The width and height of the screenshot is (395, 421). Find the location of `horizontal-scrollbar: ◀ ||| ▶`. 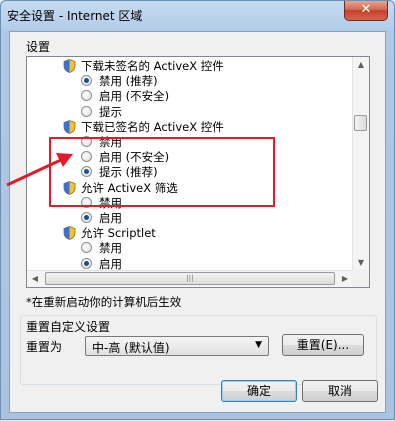

horizontal-scrollbar: ◀ ||| ▶ is located at coordinates (190, 278).